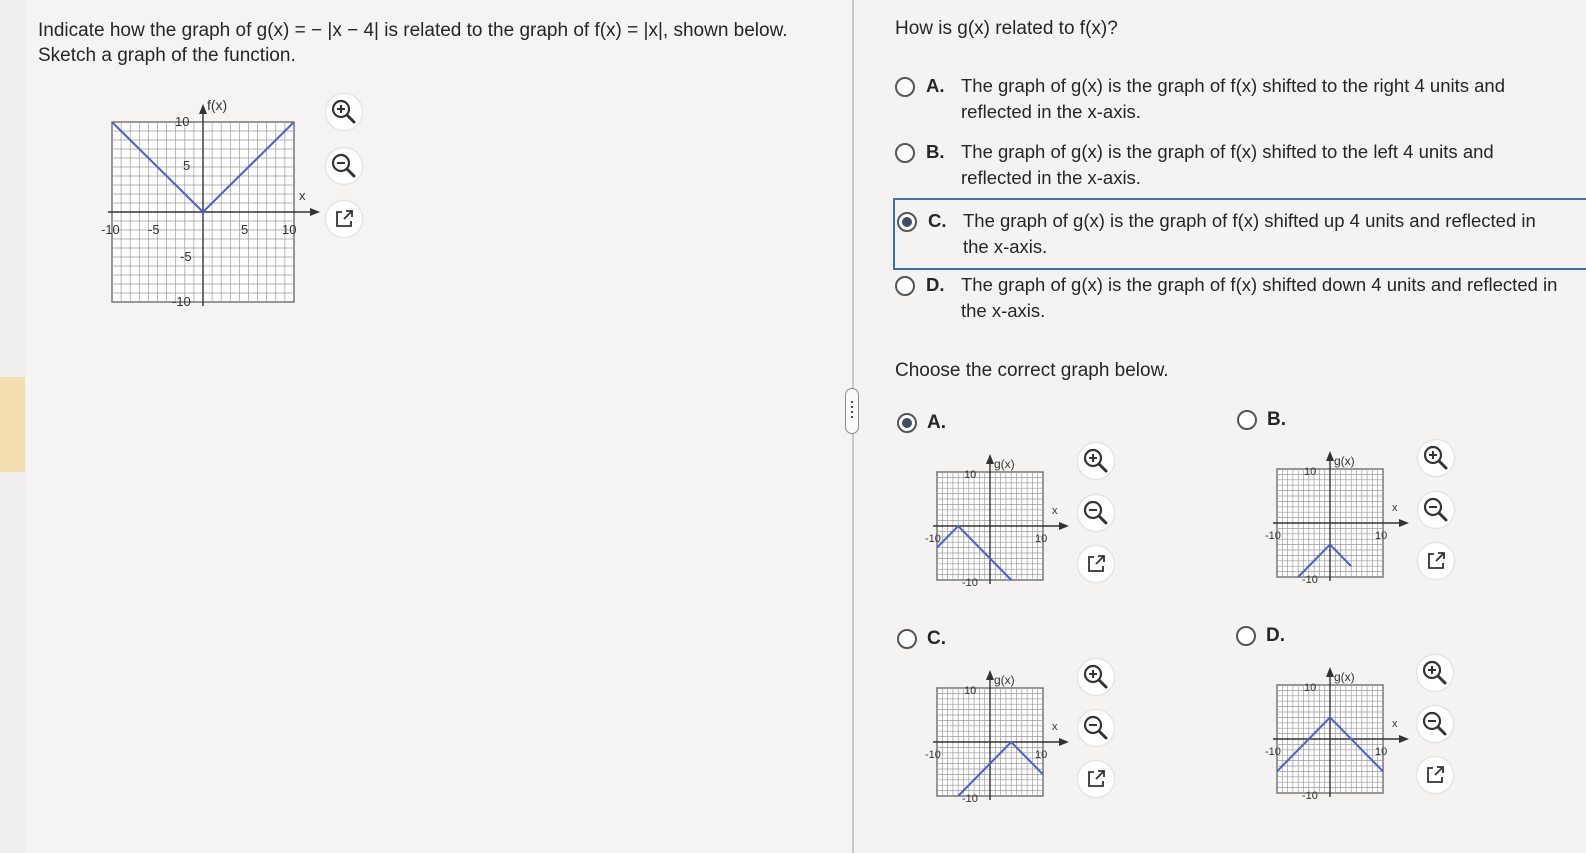  What do you see at coordinates (1273, 536) in the screenshot?
I see `graph-b-tick-xneg10: -10` at bounding box center [1273, 536].